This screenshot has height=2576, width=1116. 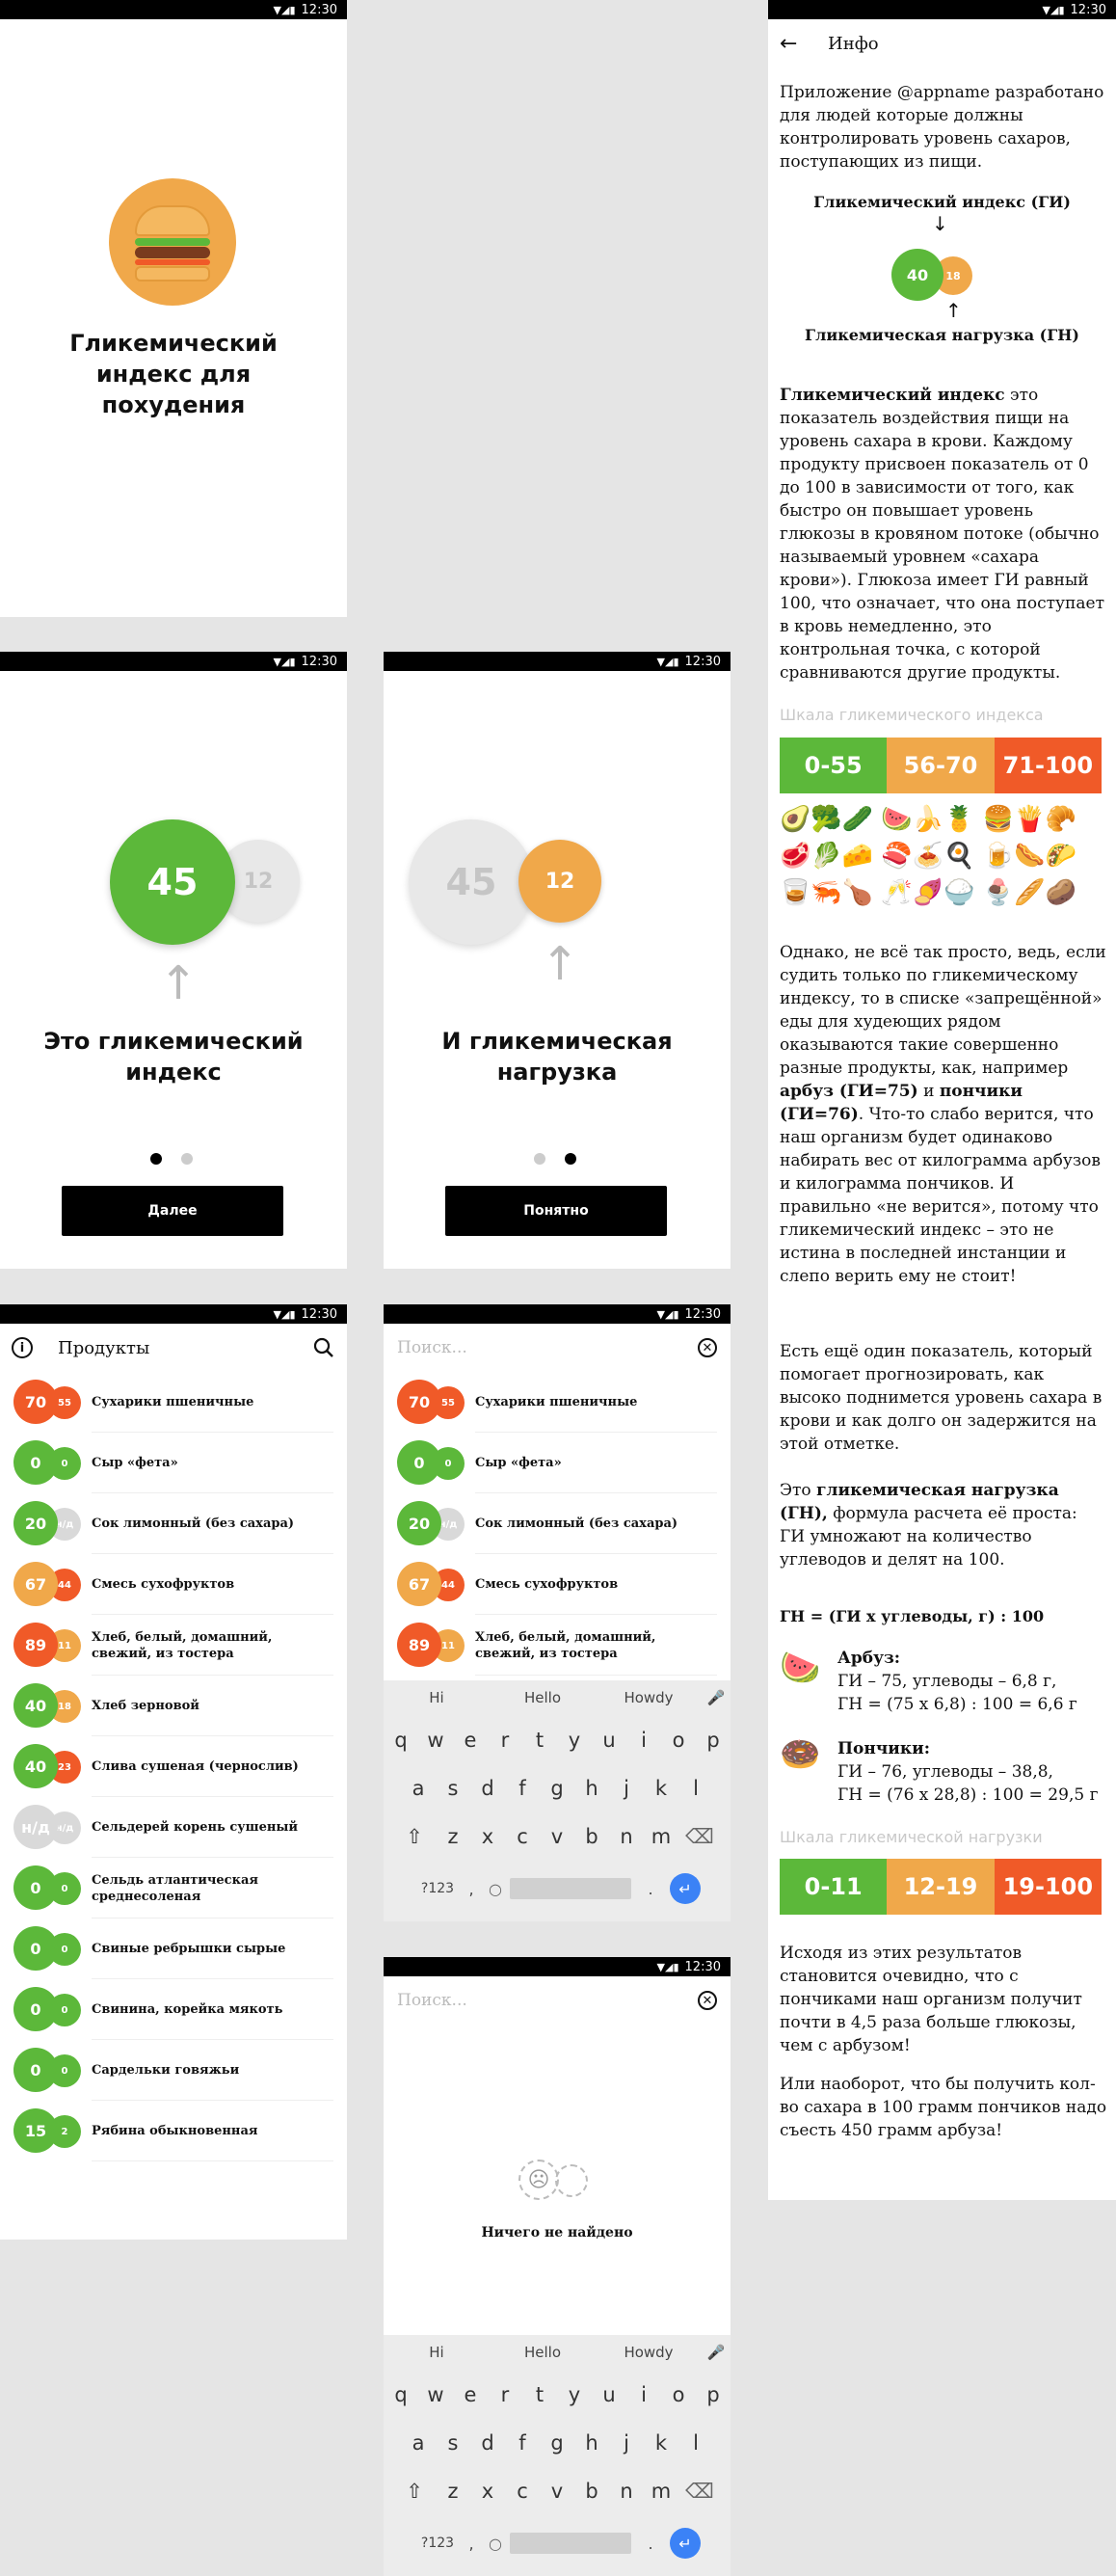 I want to click on product-row: н/д н/д Сельдерей корень сушеный, so click(x=173, y=1828).